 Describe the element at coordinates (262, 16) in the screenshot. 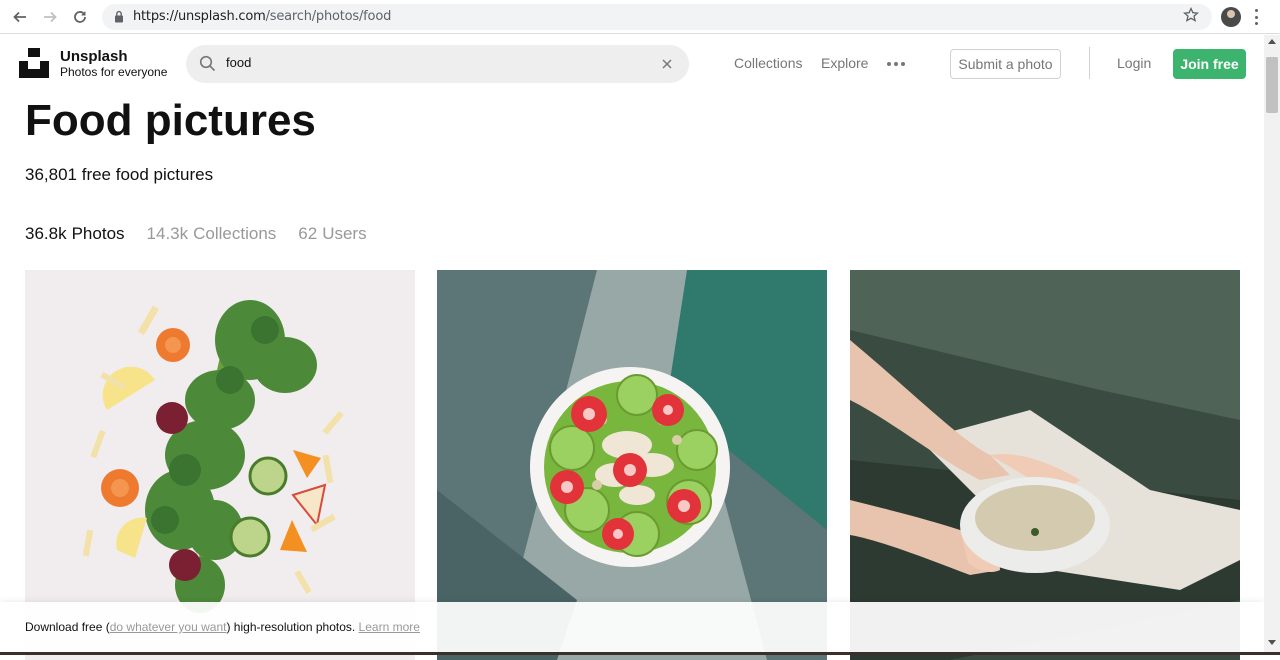

I see `url-text: https://unsplash.com/search/photos/food` at that location.